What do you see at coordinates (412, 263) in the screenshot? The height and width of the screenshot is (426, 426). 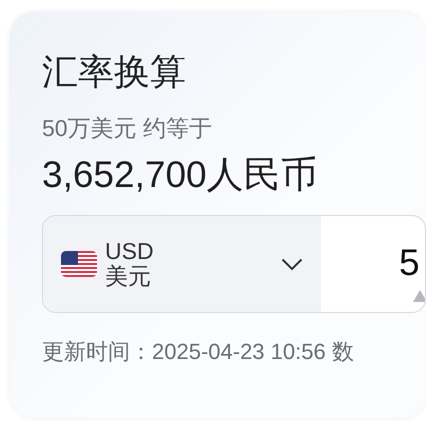 I see `amount-input: 5` at bounding box center [412, 263].